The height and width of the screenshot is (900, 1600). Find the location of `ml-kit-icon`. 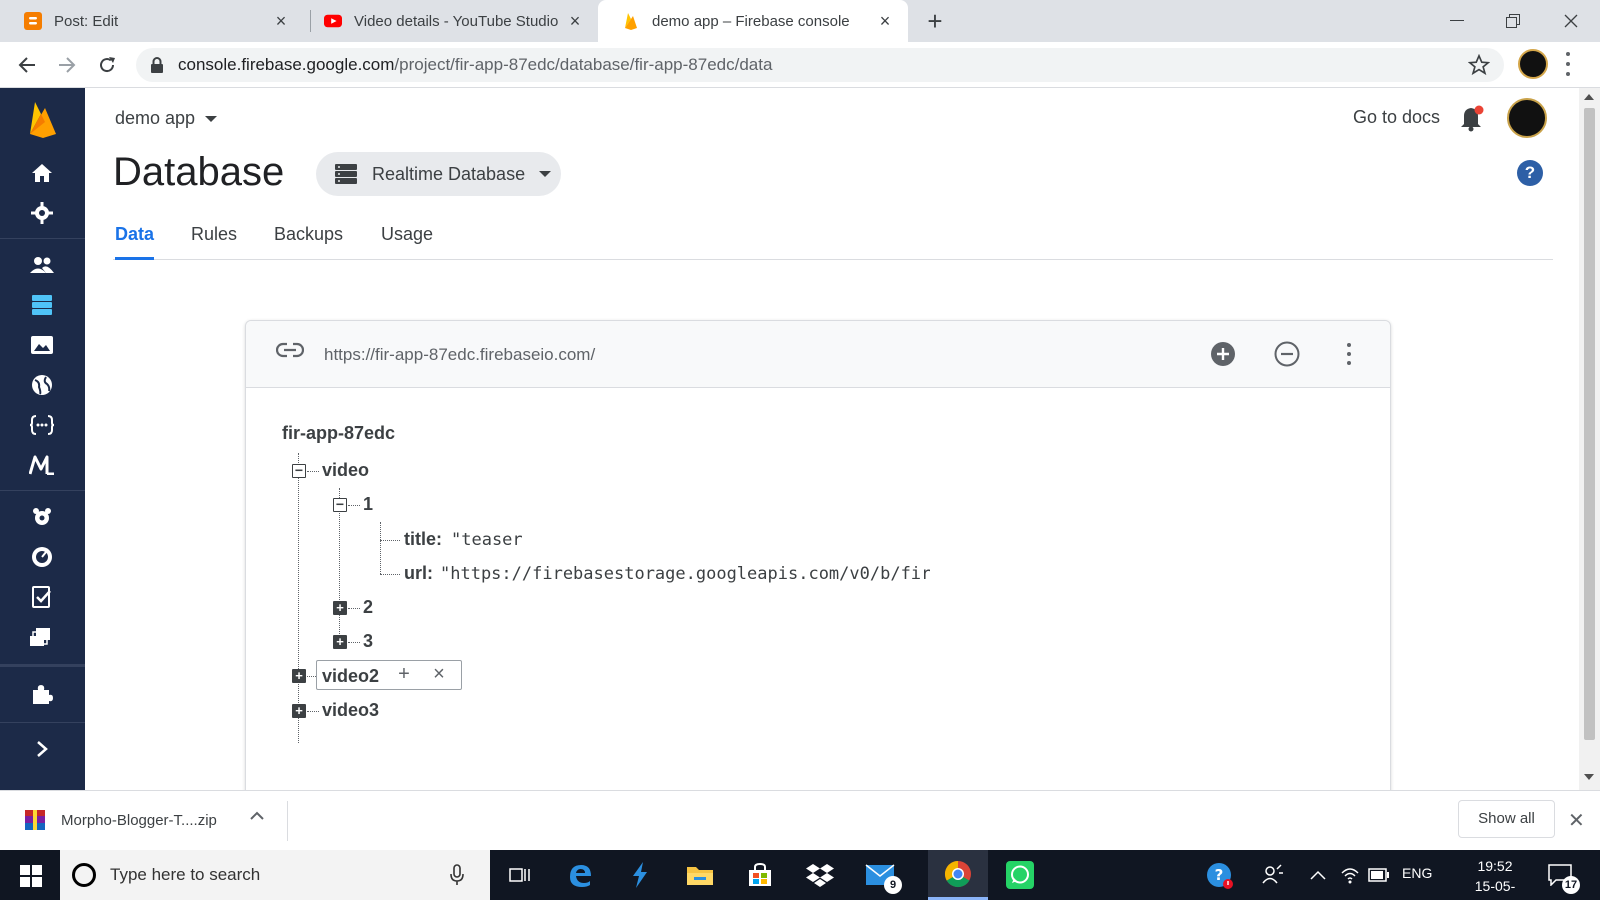

ml-kit-icon is located at coordinates (42, 465).